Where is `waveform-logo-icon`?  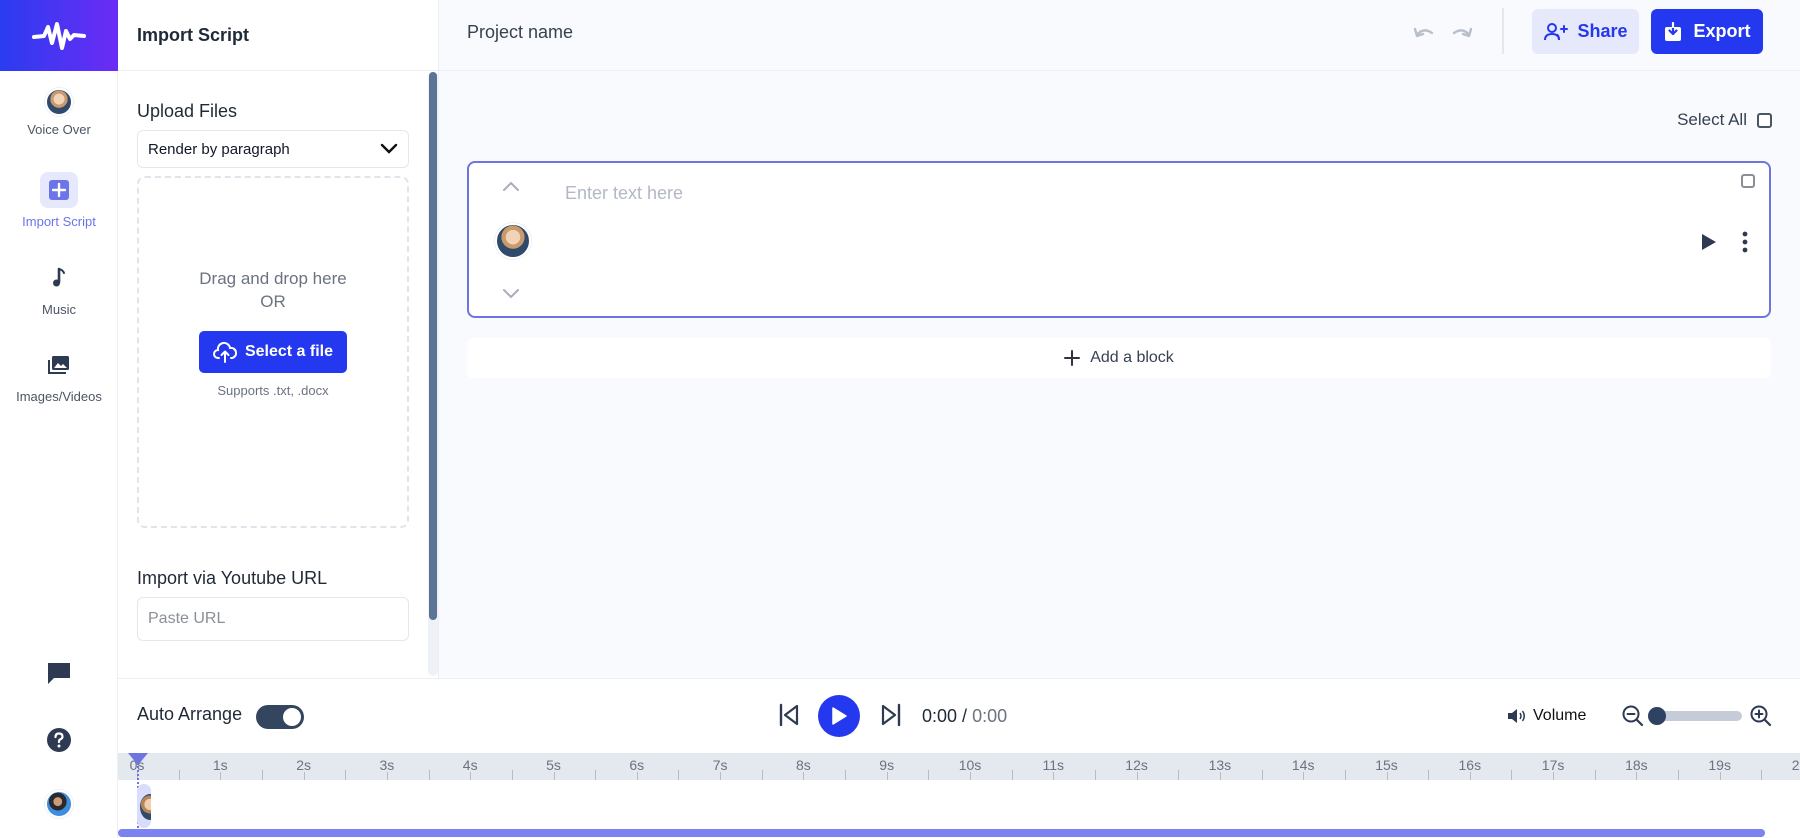
waveform-logo-icon is located at coordinates (59, 35).